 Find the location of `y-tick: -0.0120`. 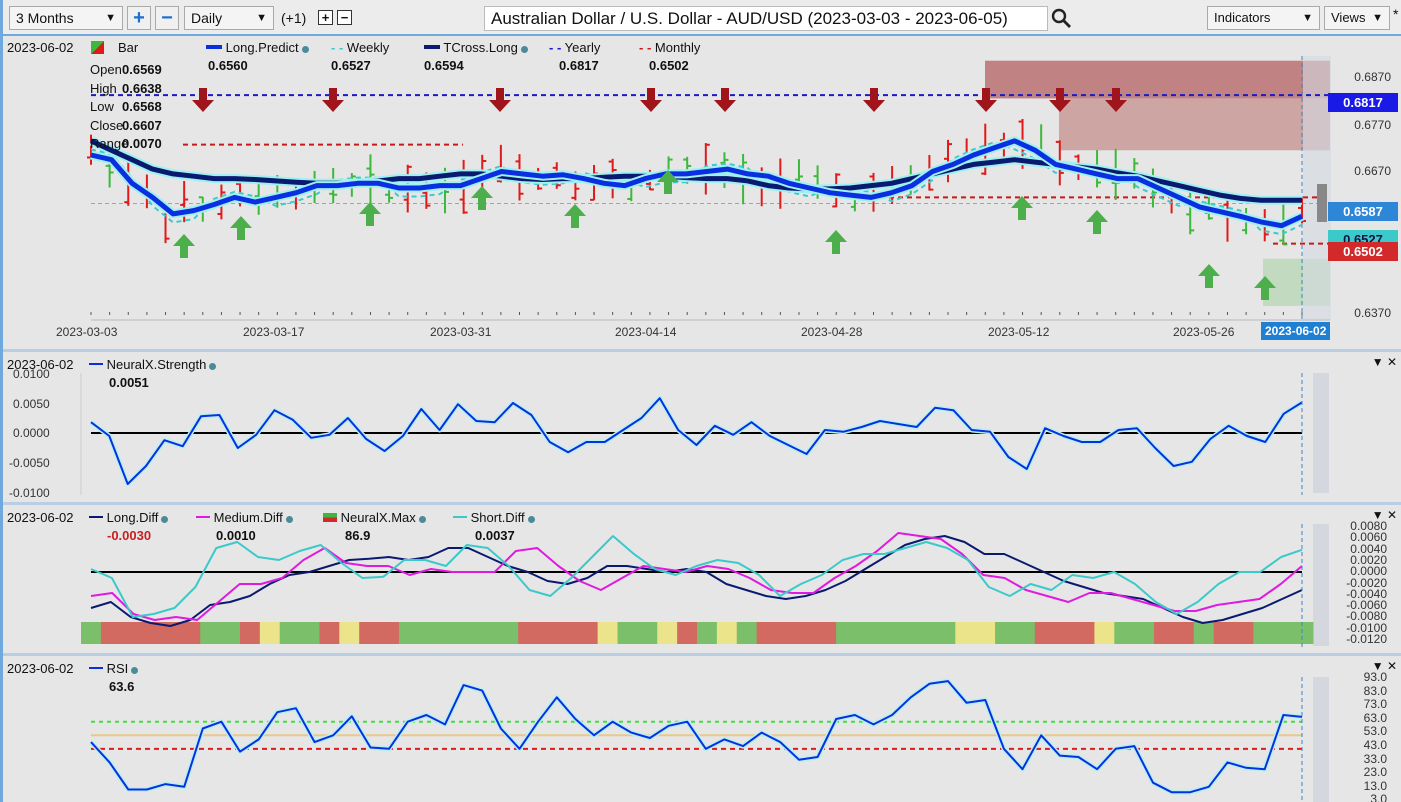

y-tick: -0.0120 is located at coordinates (1366, 639).